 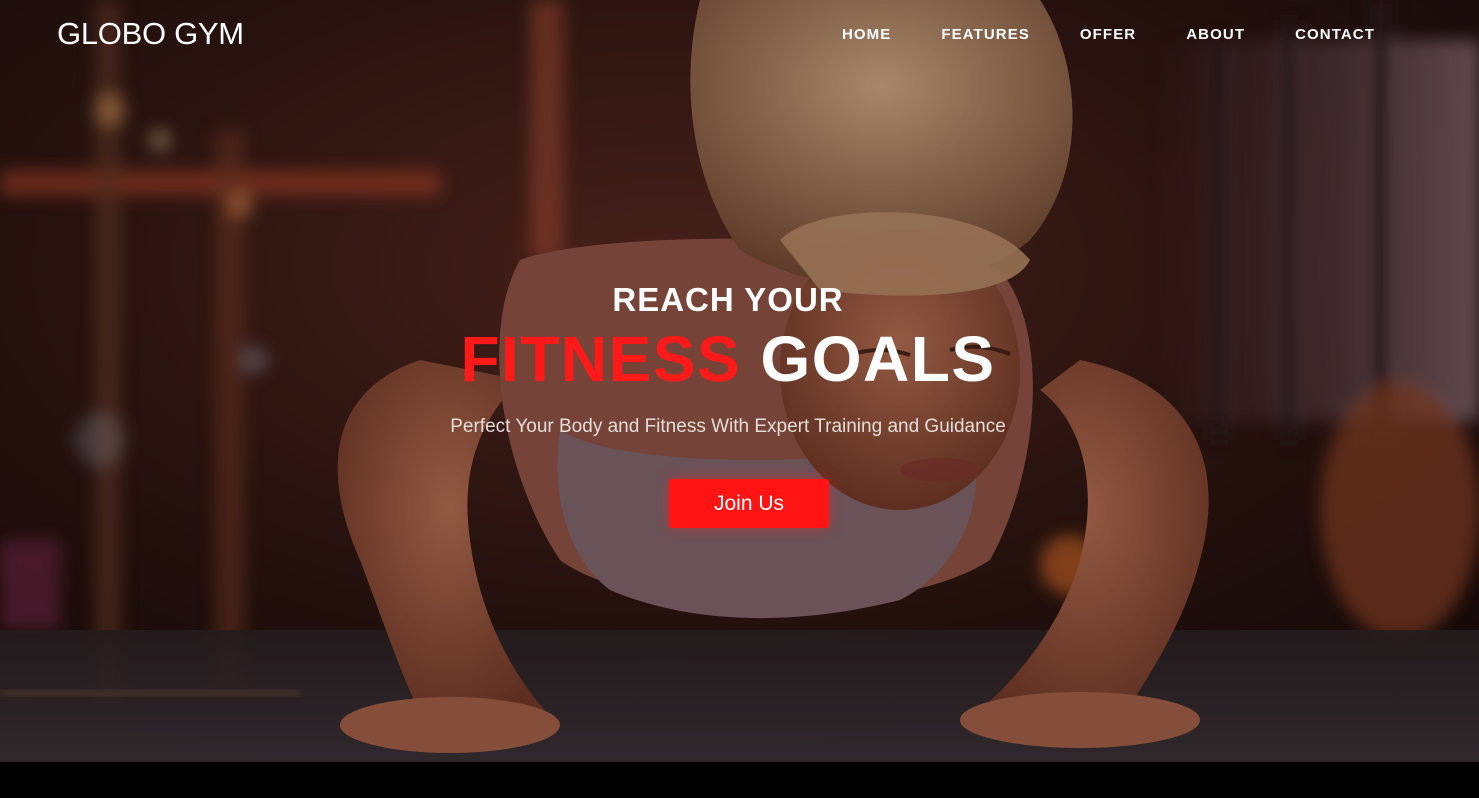 What do you see at coordinates (739, 780) in the screenshot?
I see `page-bottom-bar` at bounding box center [739, 780].